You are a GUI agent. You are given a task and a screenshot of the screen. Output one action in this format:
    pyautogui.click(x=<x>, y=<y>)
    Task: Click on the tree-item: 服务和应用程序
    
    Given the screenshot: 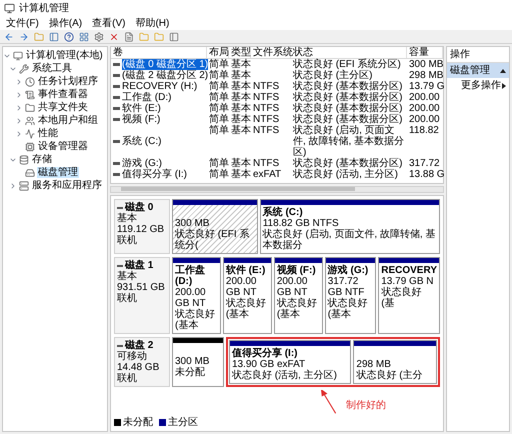 What is the action you would take?
    pyautogui.click(x=67, y=185)
    